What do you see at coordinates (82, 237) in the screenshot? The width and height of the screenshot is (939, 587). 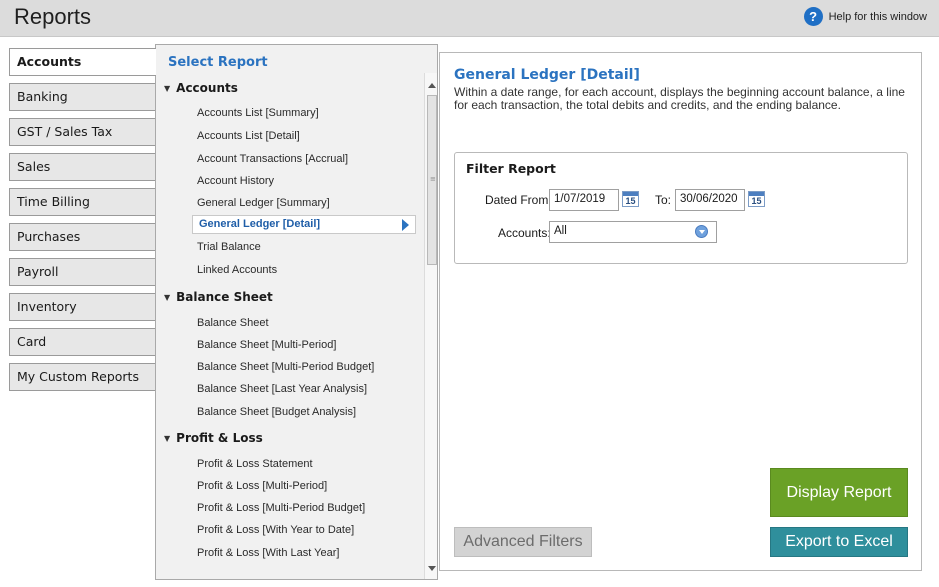 I see `tab-purchases: Purchases` at bounding box center [82, 237].